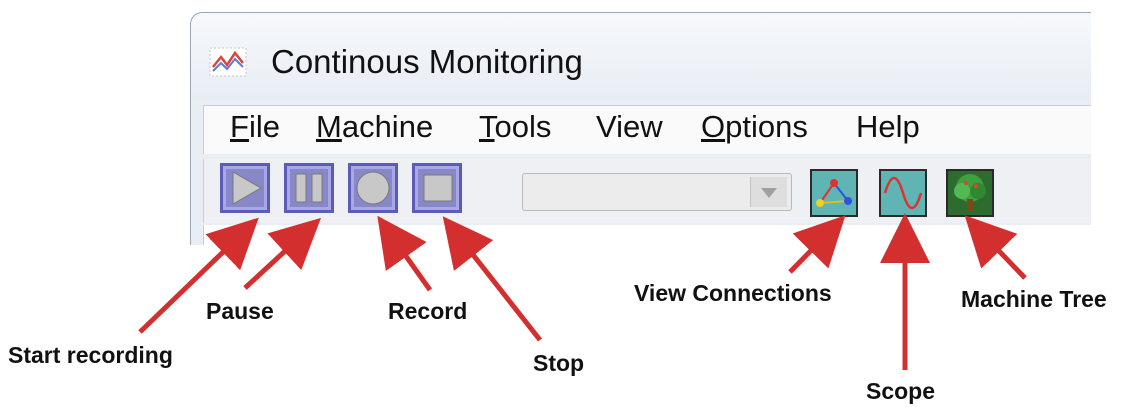 This screenshot has width=1142, height=407. What do you see at coordinates (817, 244) in the screenshot?
I see `arrow-view-connections` at bounding box center [817, 244].